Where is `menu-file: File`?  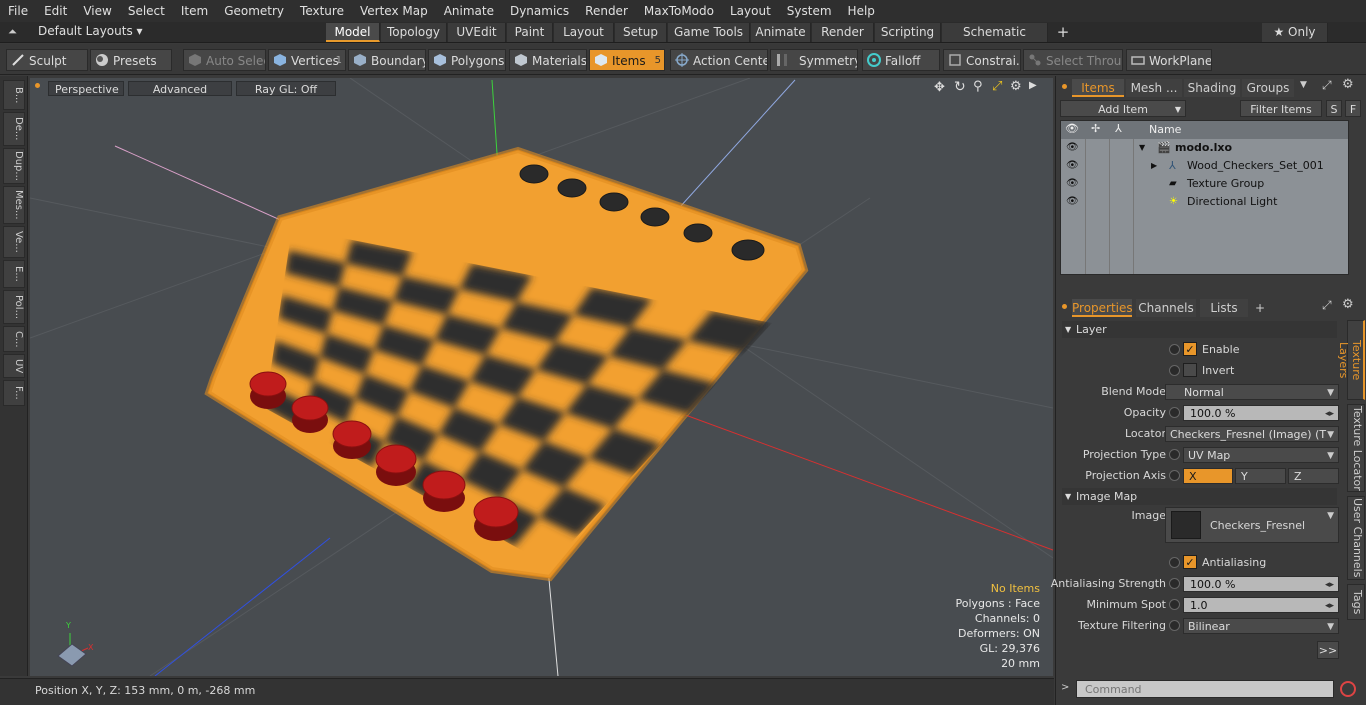 menu-file: File is located at coordinates (18, 11).